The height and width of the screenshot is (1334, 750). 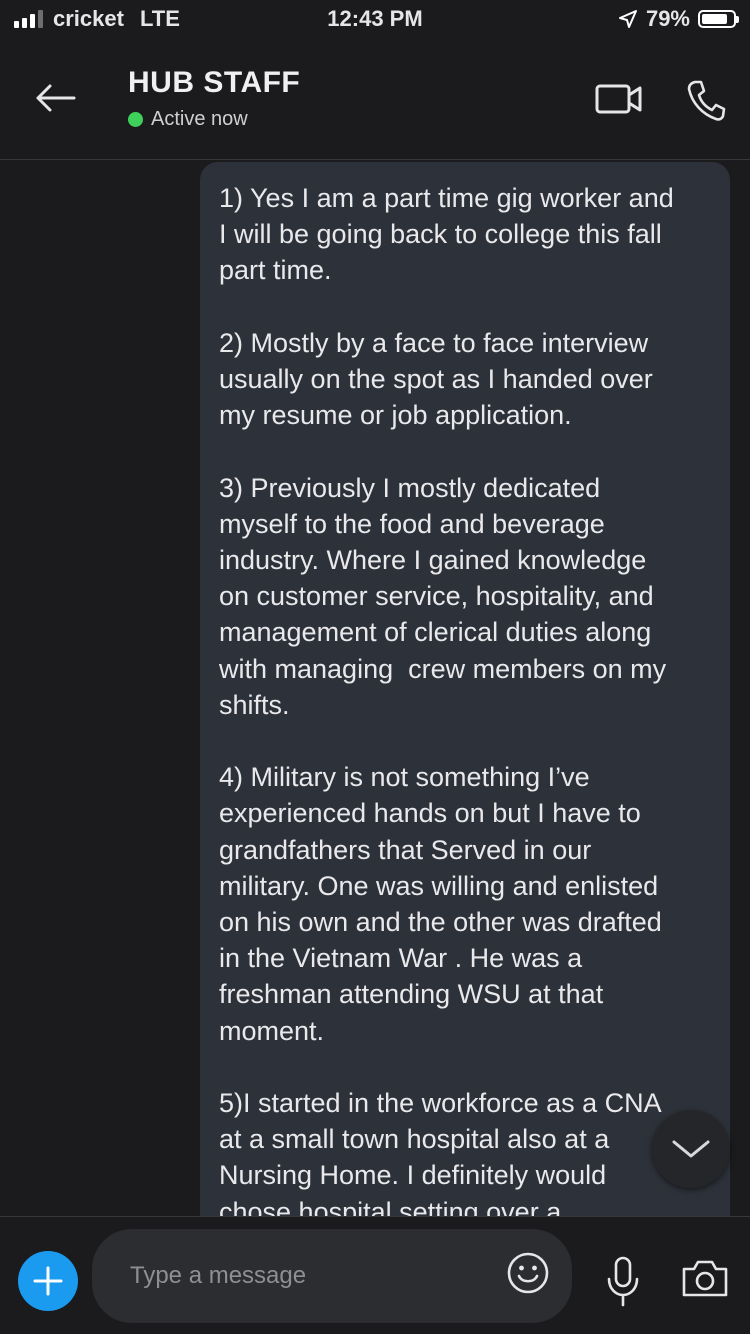 What do you see at coordinates (199, 119) in the screenshot?
I see `presence-label: Active now` at bounding box center [199, 119].